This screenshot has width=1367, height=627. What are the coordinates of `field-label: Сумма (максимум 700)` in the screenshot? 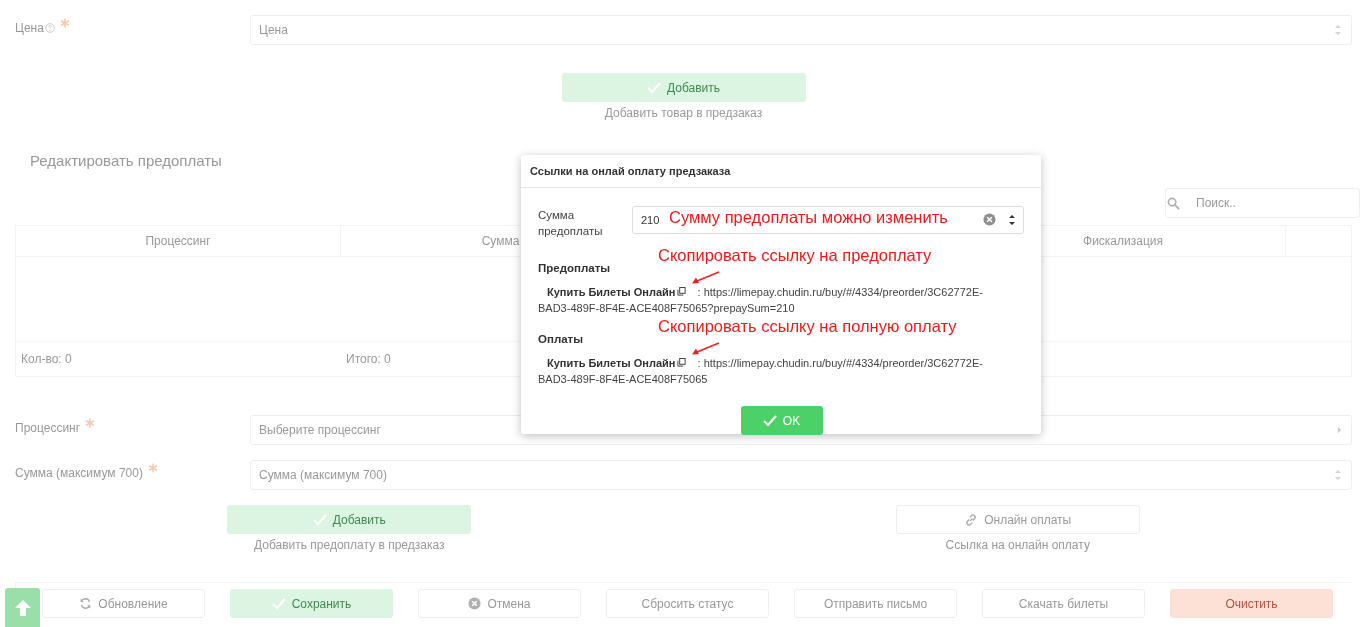 It's located at (79, 473).